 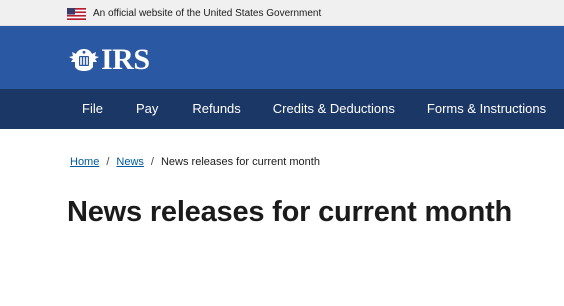 What do you see at coordinates (216, 109) in the screenshot?
I see `nav-item-refunds: Refunds` at bounding box center [216, 109].